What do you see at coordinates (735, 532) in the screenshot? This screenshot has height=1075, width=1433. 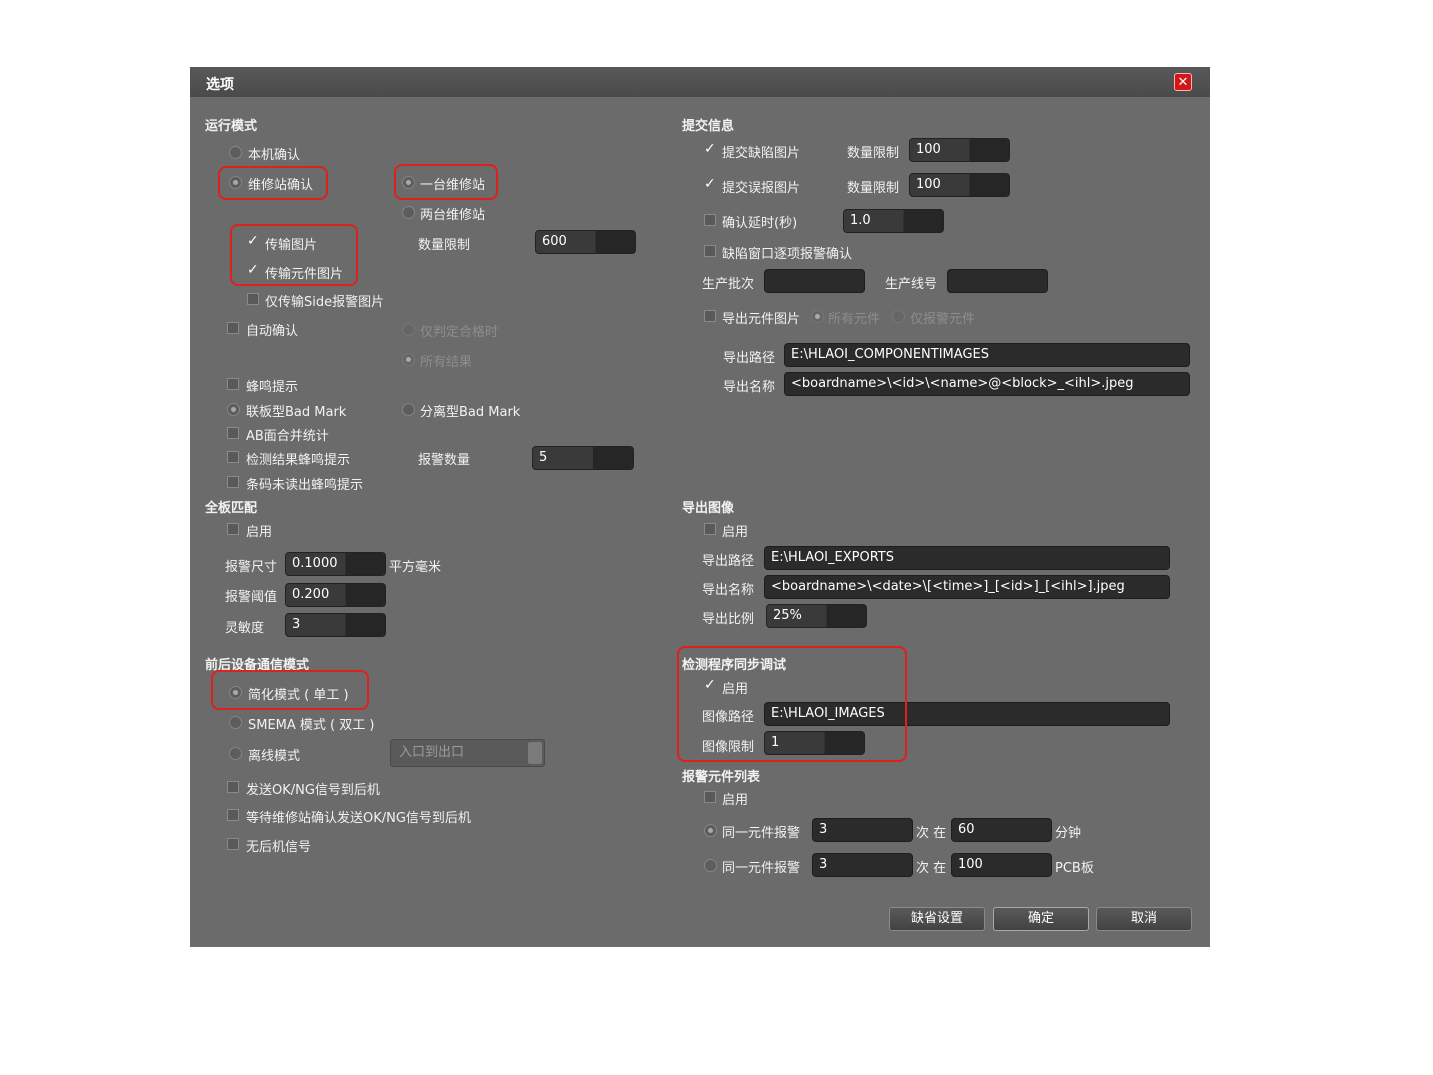 I see `export-image-enable-label: 启用` at bounding box center [735, 532].